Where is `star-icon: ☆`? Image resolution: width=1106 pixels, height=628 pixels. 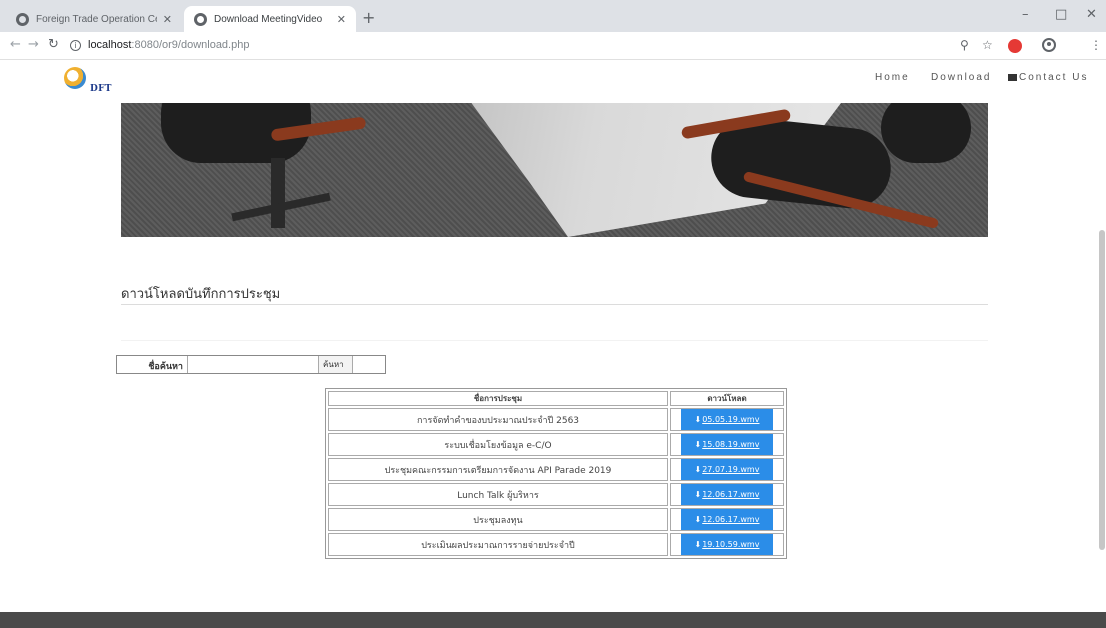 star-icon: ☆ is located at coordinates (987, 45).